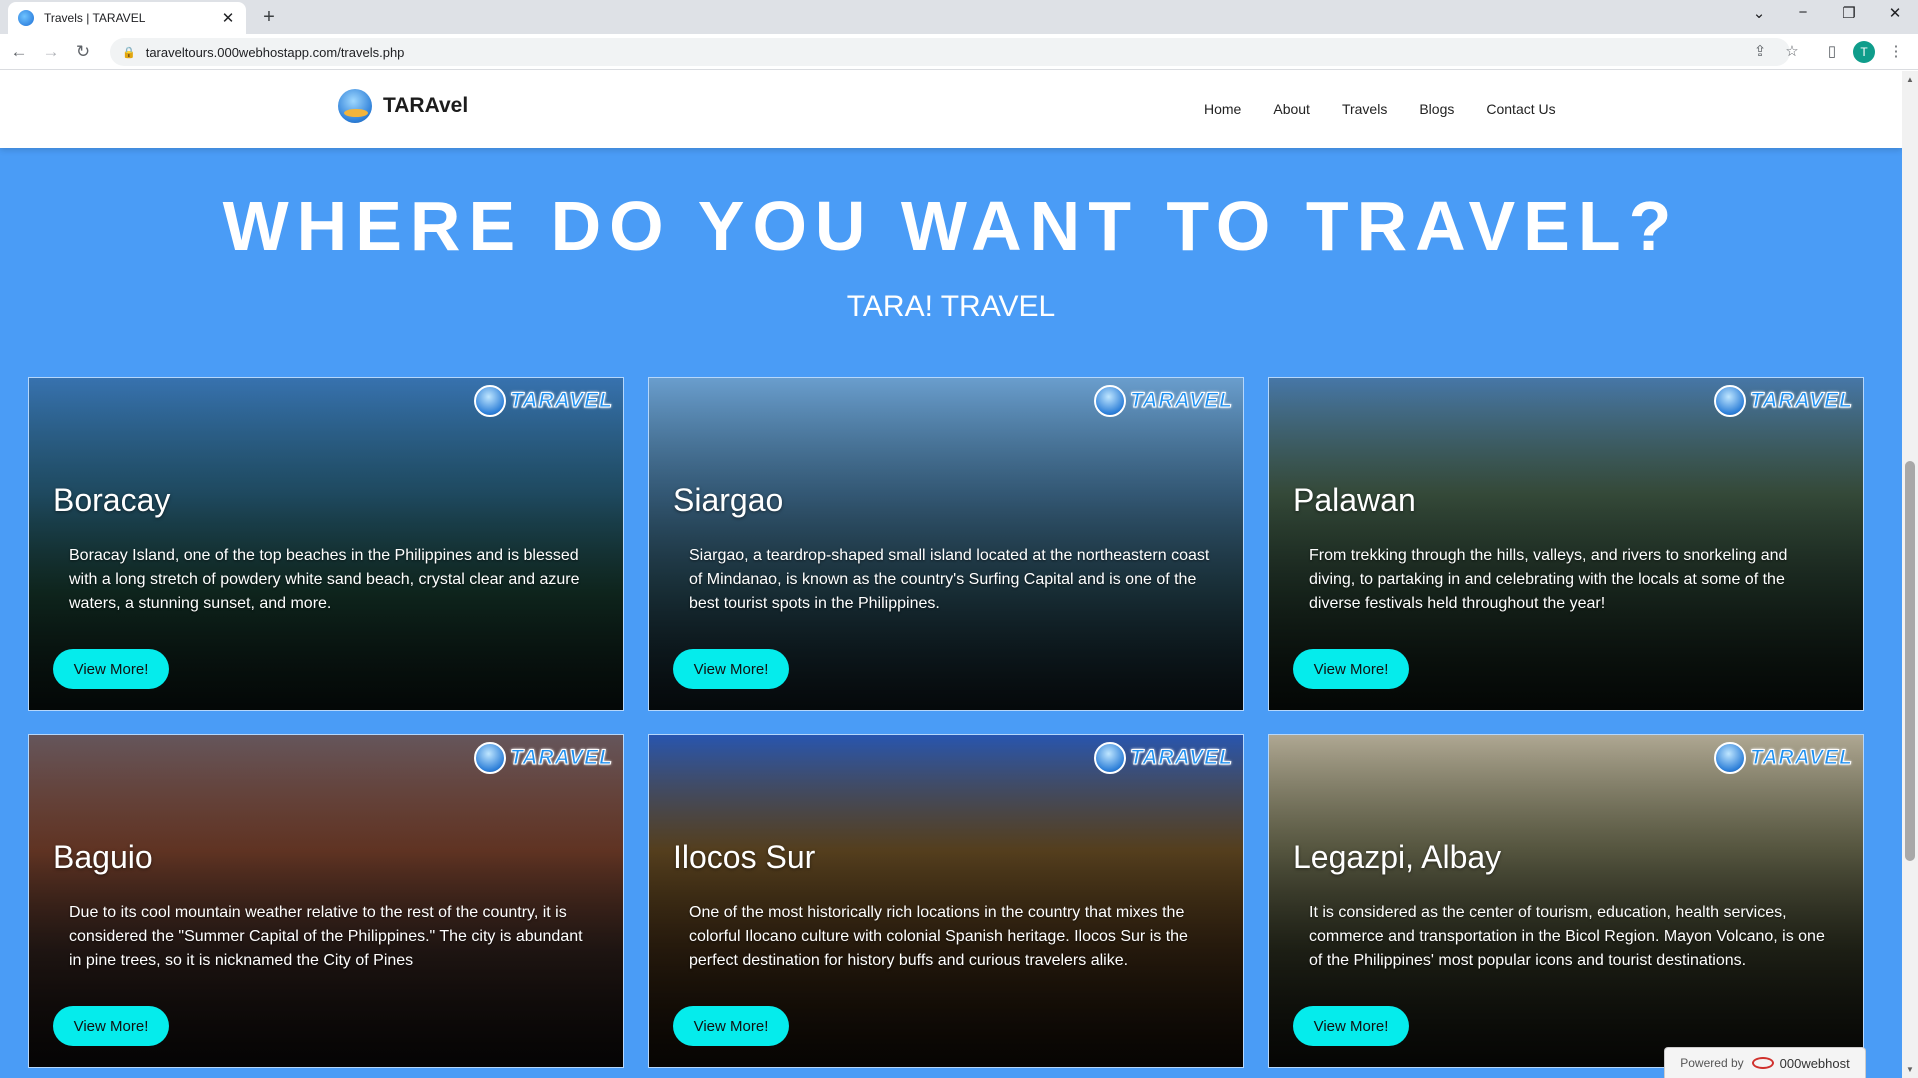 This screenshot has width=1918, height=1078. Describe the element at coordinates (1222, 109) in the screenshot. I see `nav-home: Home` at that location.